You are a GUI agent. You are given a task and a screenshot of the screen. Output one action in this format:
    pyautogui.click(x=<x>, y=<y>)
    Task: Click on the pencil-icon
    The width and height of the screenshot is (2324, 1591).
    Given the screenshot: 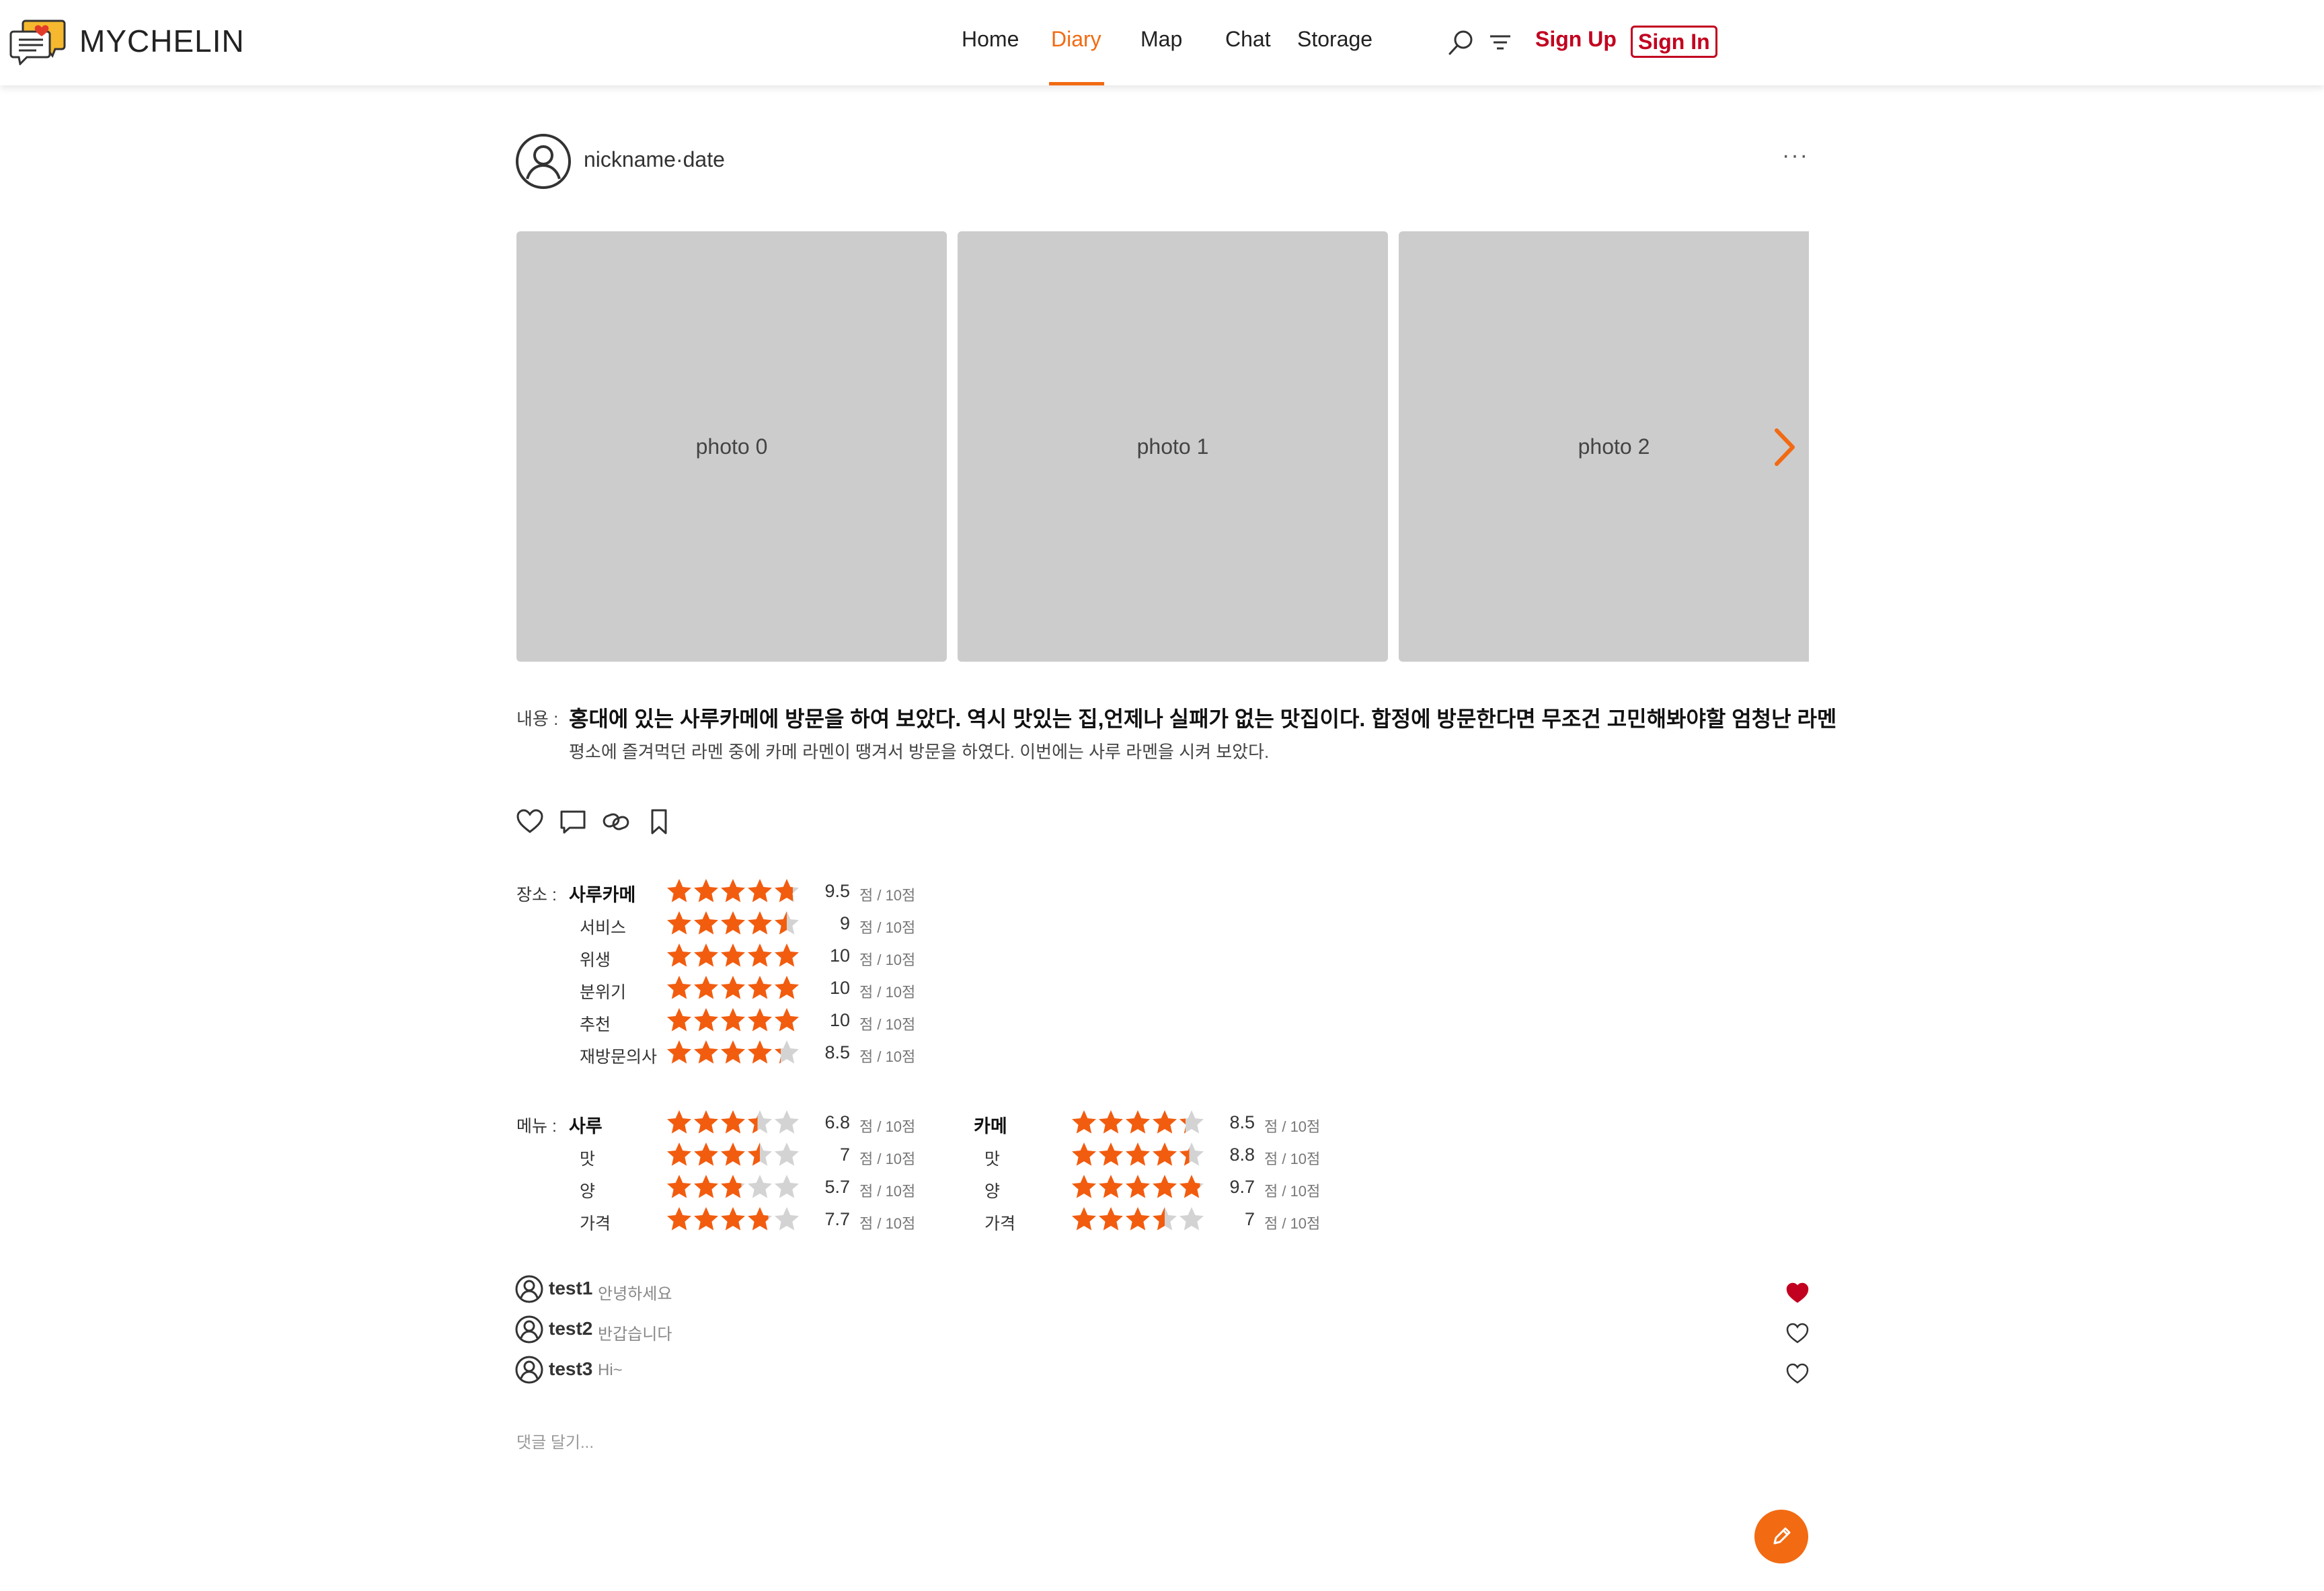 What is the action you would take?
    pyautogui.click(x=1782, y=1536)
    